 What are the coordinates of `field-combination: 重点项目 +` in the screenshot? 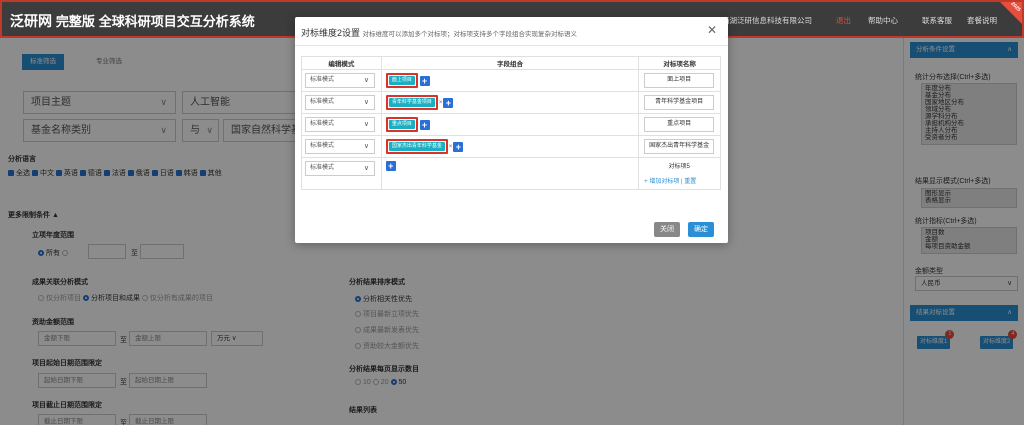 It's located at (407, 124).